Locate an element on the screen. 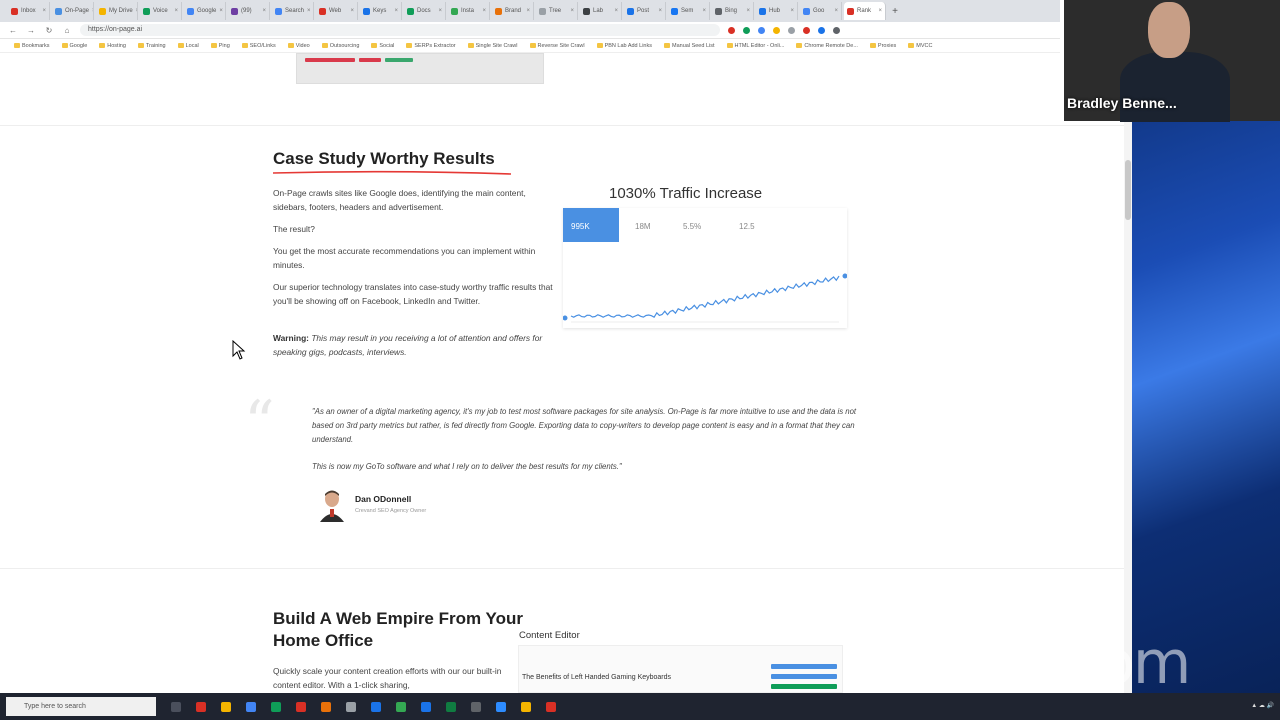 This screenshot has width=1280, height=720. bookmark-item: SEO/Links is located at coordinates (258, 46).